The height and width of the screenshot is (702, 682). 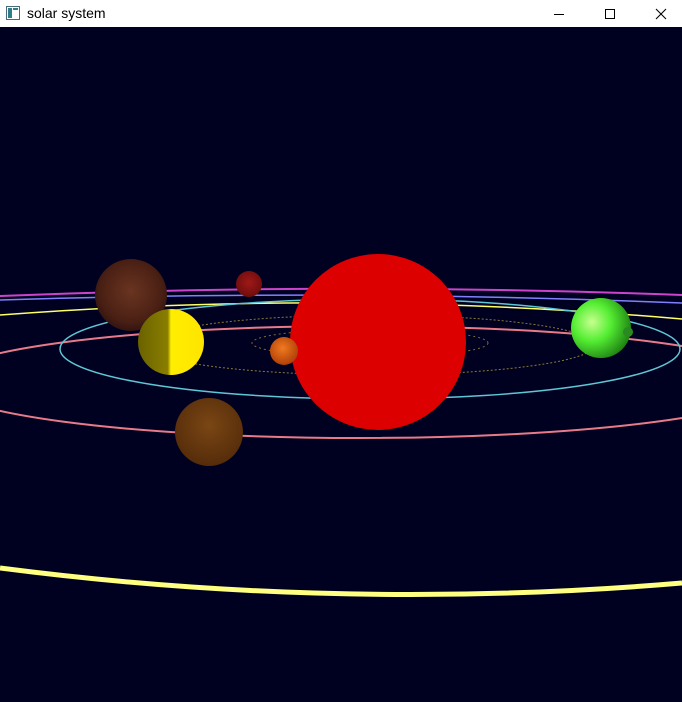 I want to click on planet-brown, so click(x=209, y=432).